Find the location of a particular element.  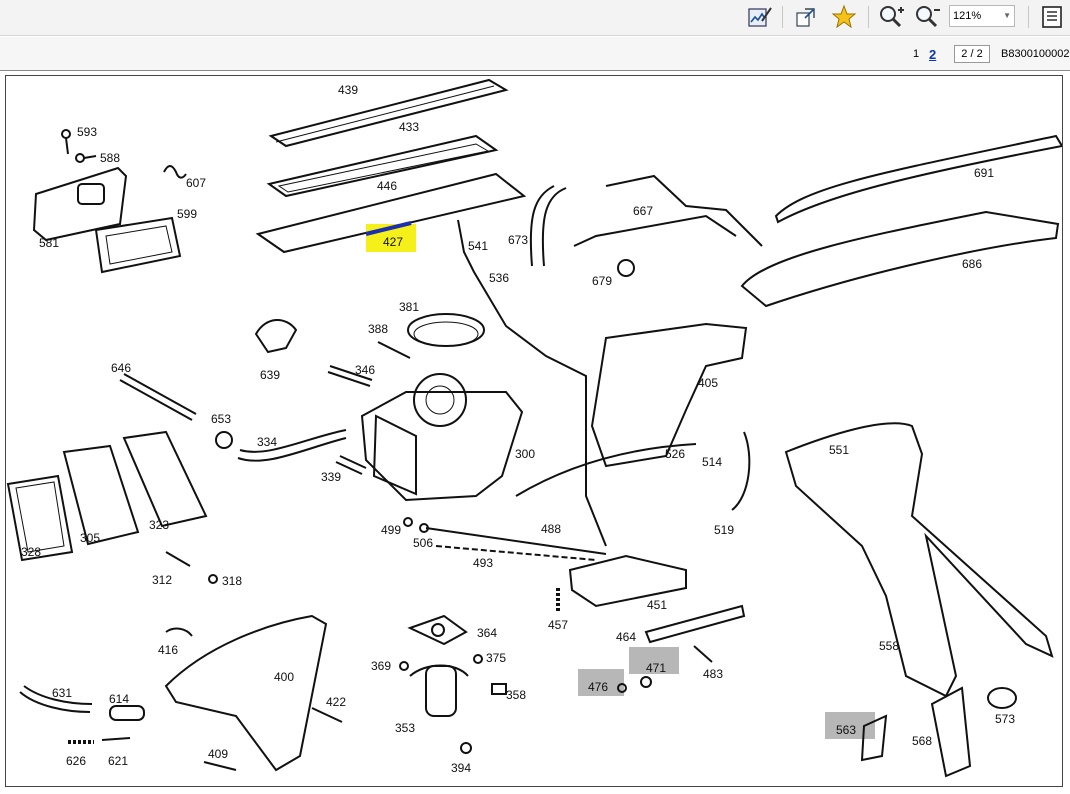

label-488: 488 is located at coordinates (551, 529).